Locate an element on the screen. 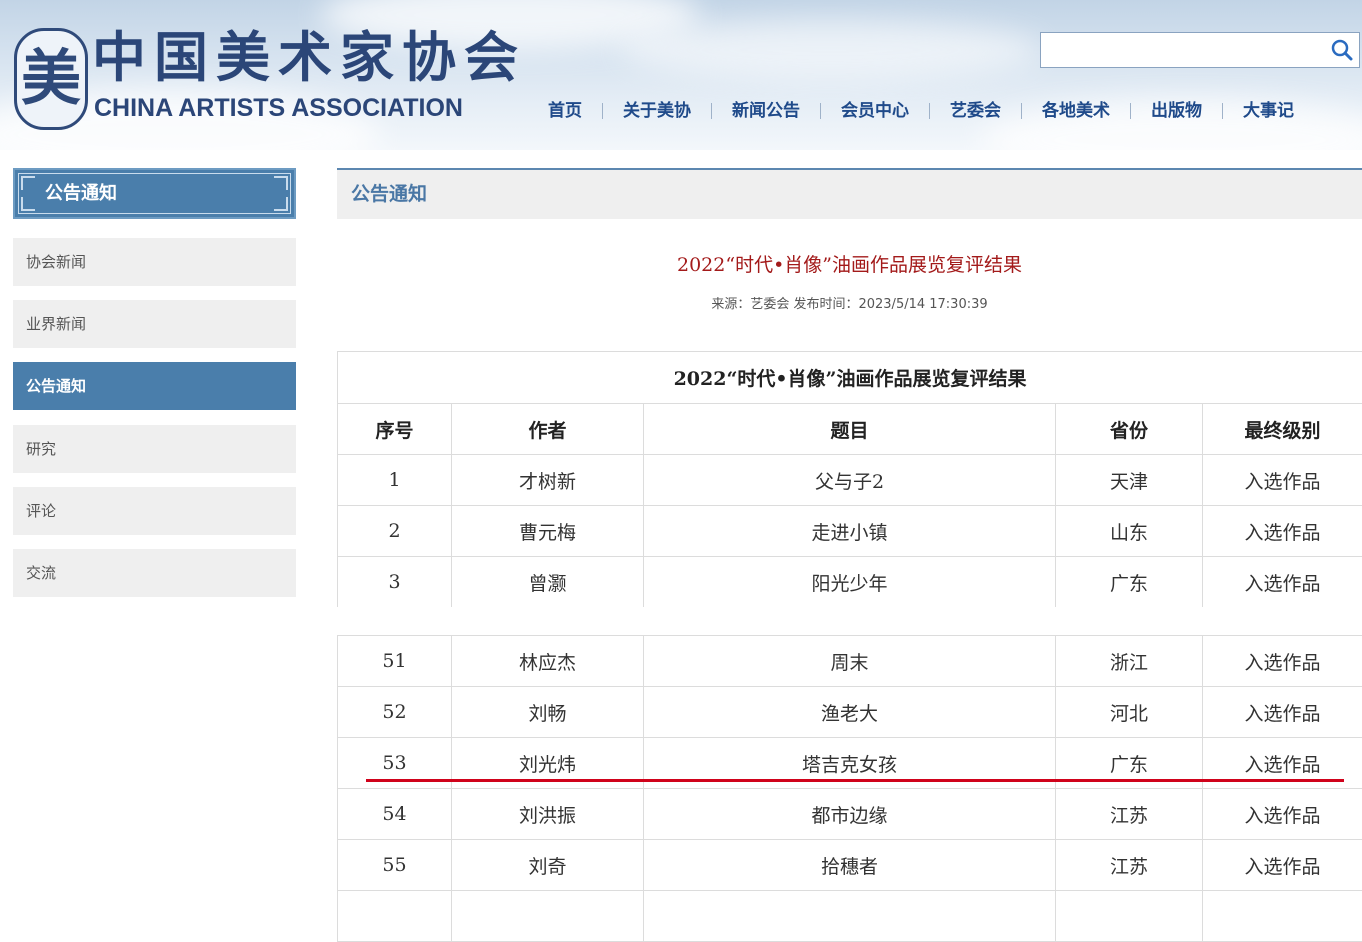 Image resolution: width=1362 pixels, height=942 pixels. table-caption: 2022“时代•肖像”油画作品展览复评结果 is located at coordinates (850, 378).